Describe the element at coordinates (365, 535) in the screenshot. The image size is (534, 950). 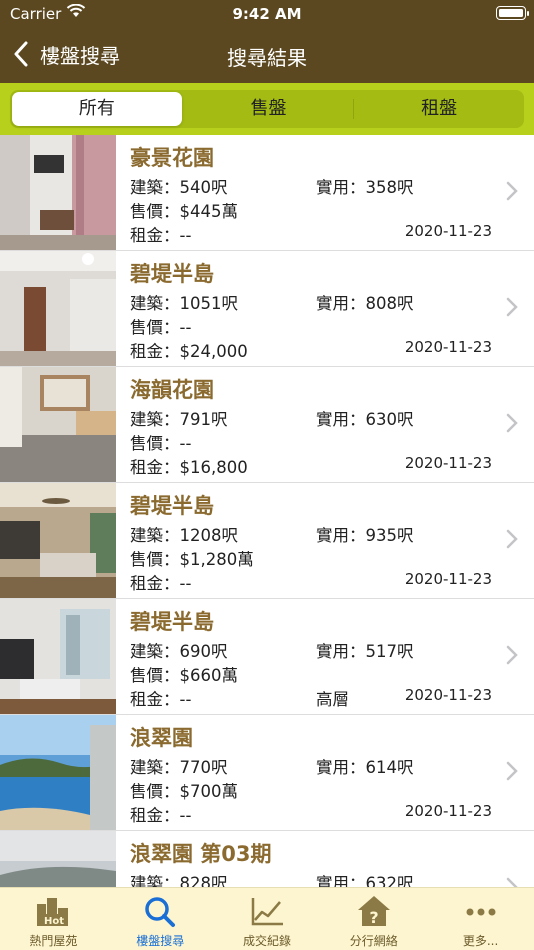
I see `saleable-area: 實用：935呎` at that location.